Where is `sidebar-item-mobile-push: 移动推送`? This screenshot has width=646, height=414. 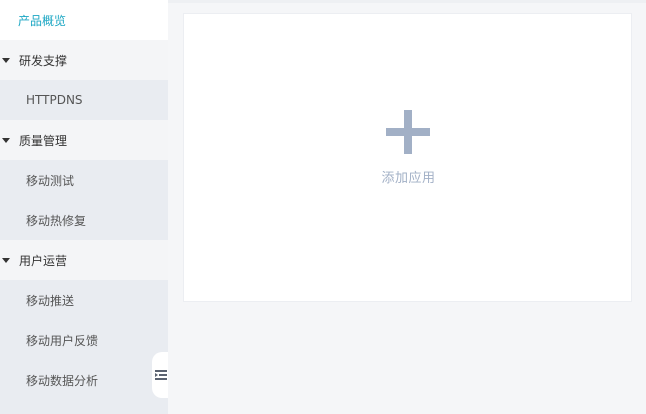
sidebar-item-mobile-push: 移动推送 is located at coordinates (84, 300).